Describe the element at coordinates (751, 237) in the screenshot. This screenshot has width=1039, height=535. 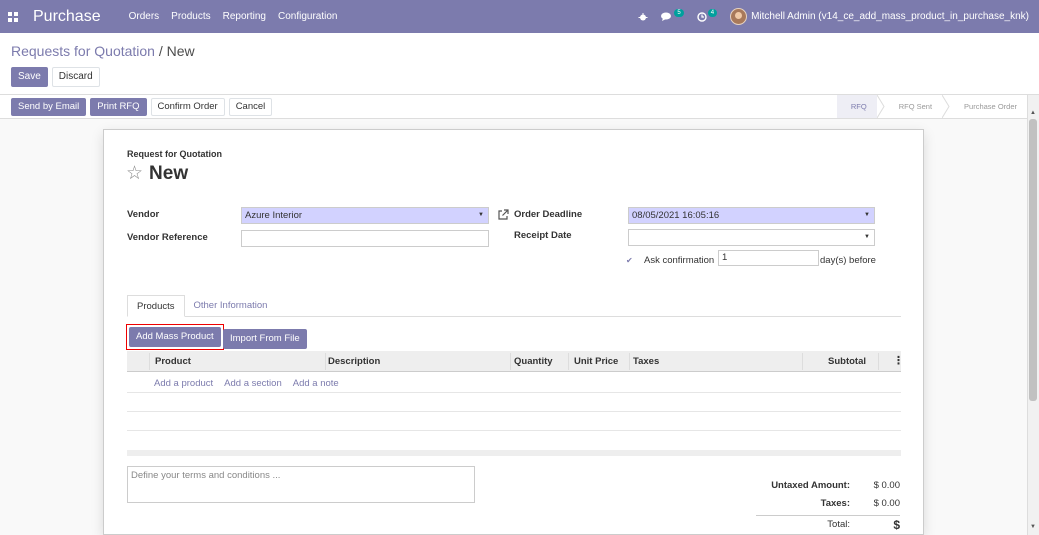
I see `receipt-date-input: ▼` at that location.